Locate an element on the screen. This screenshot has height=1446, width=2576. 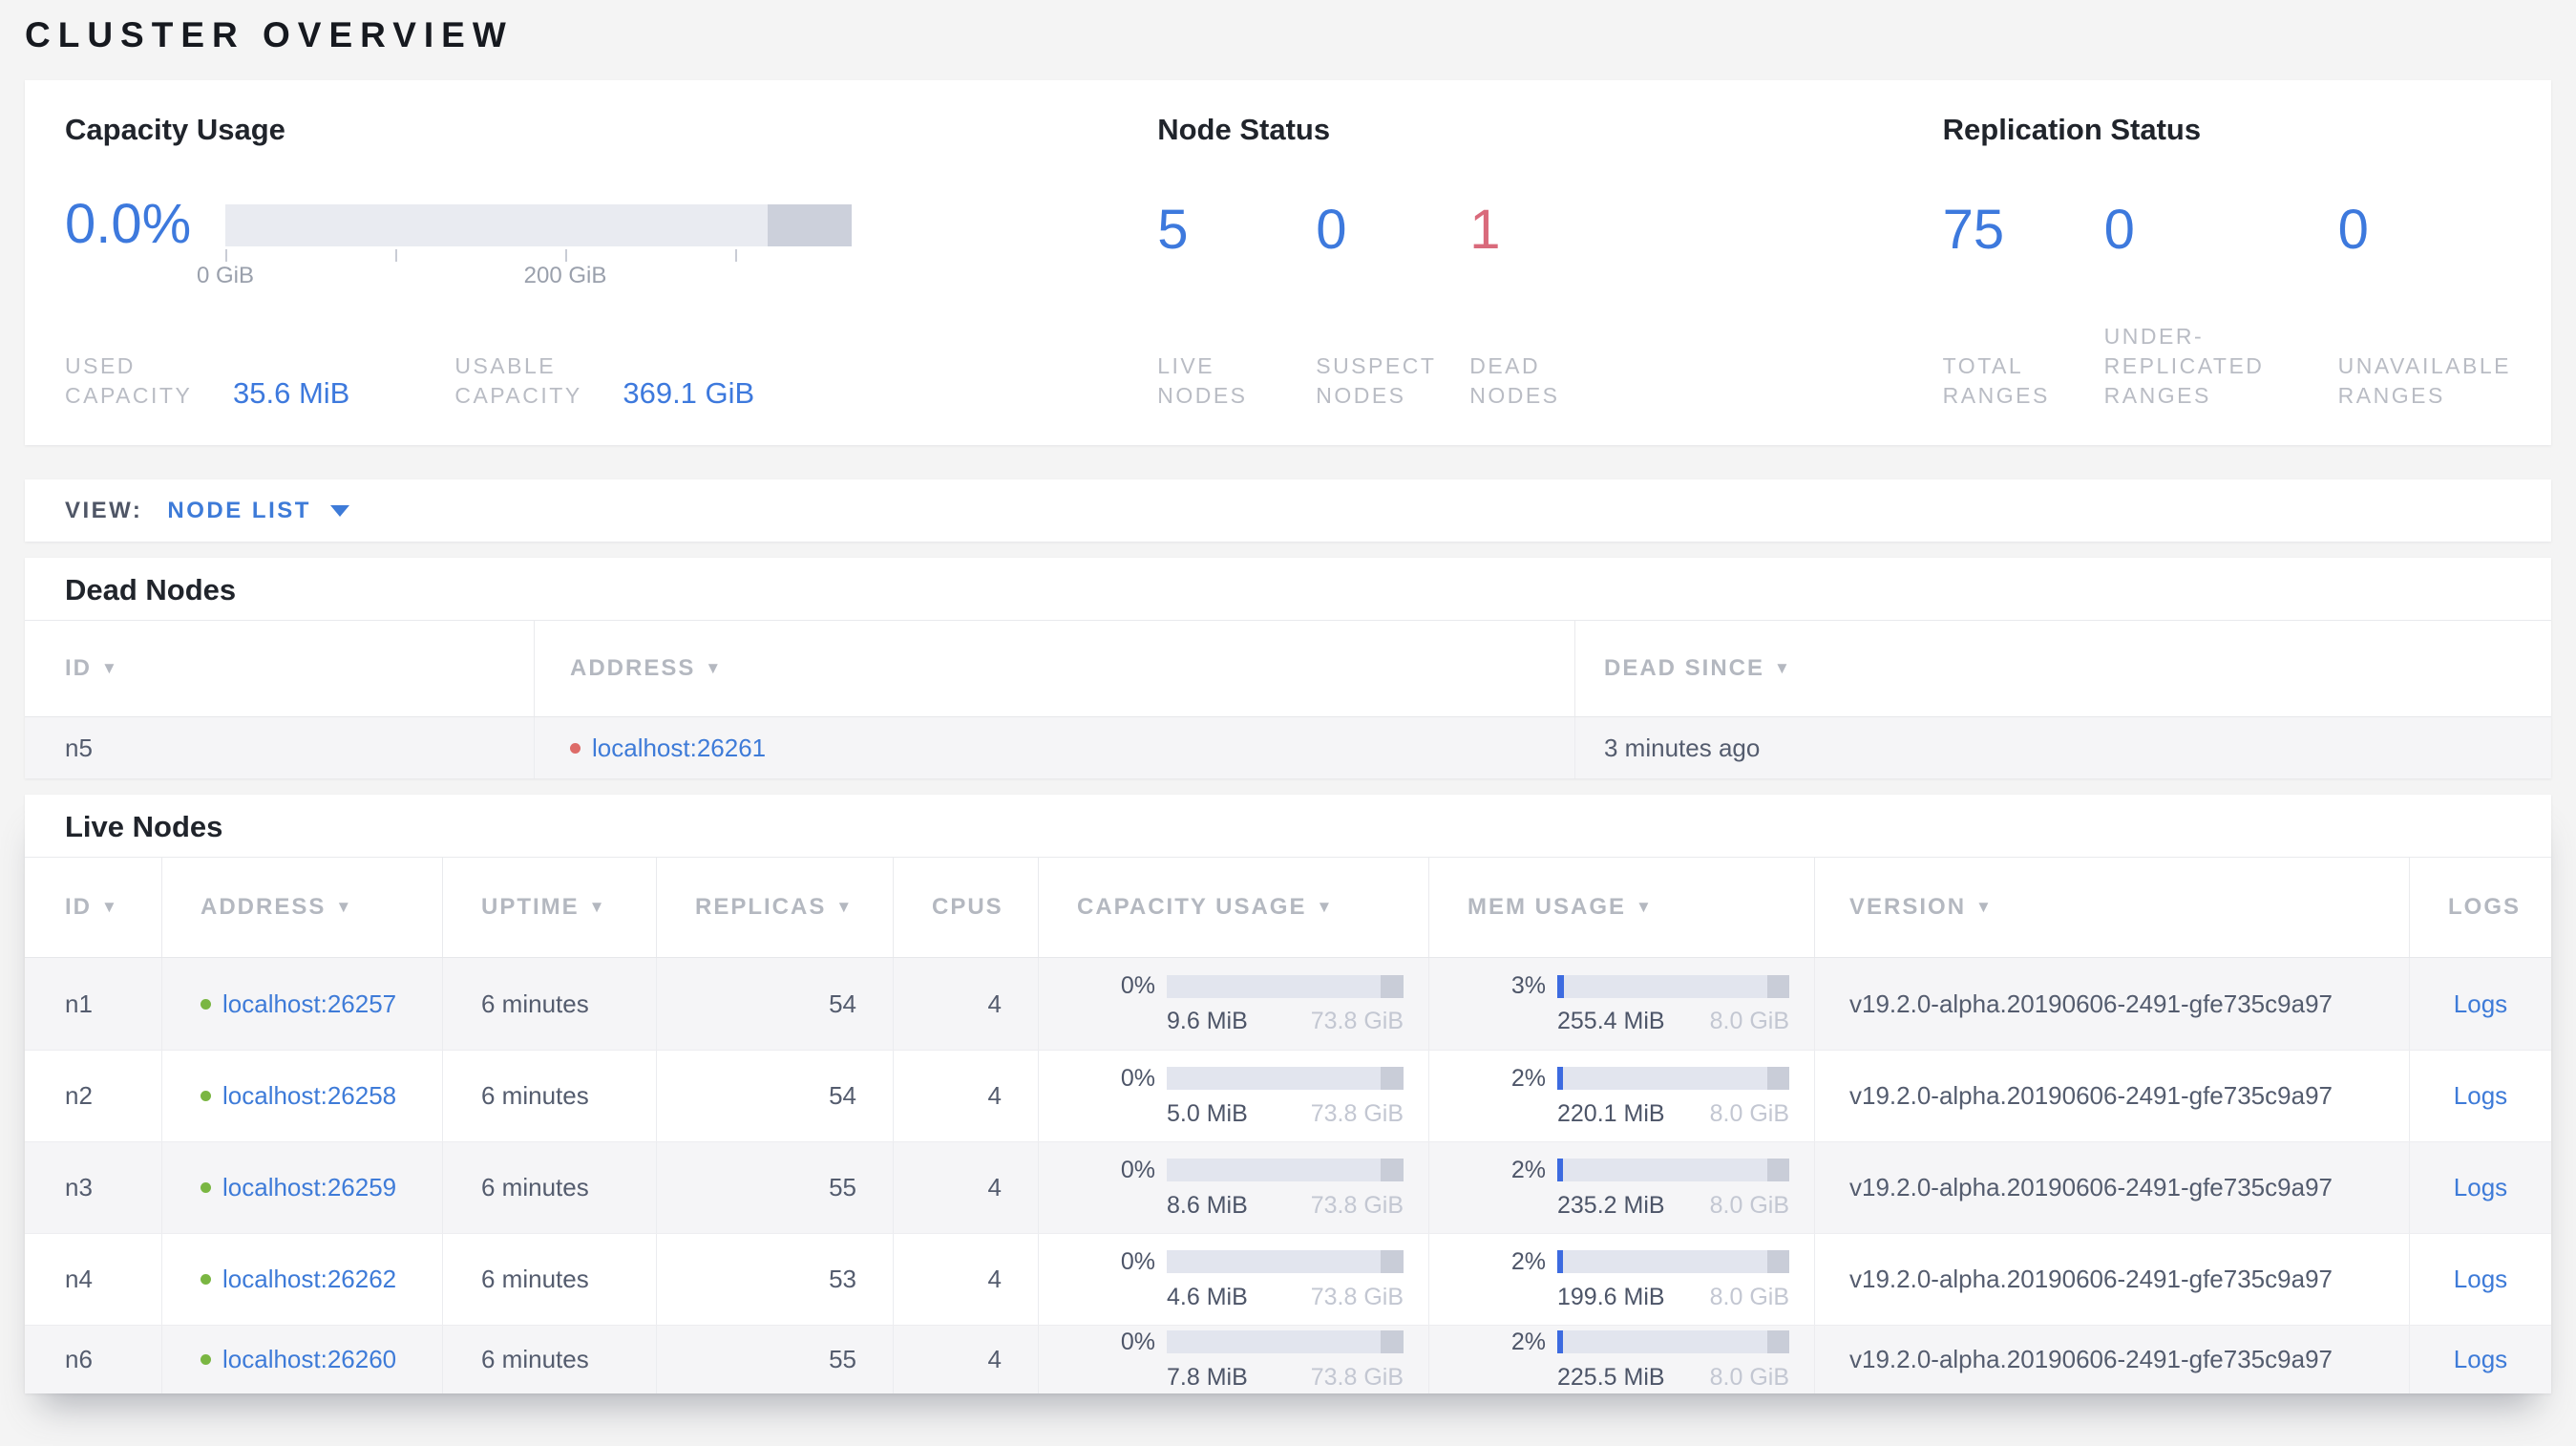
live-nodes-count: 5 is located at coordinates (1173, 230).